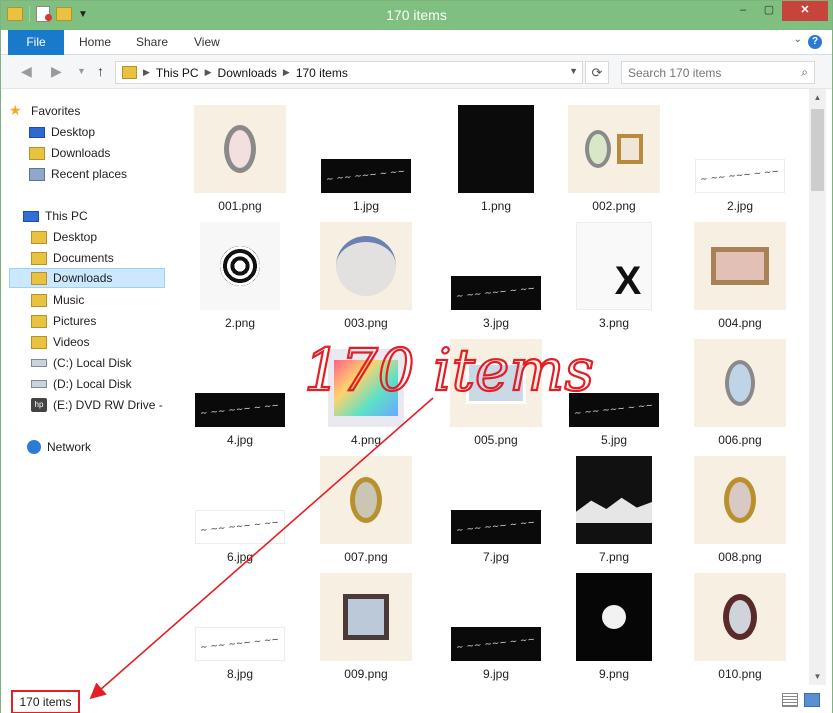  I want to click on folder-icon, so click(39, 342).